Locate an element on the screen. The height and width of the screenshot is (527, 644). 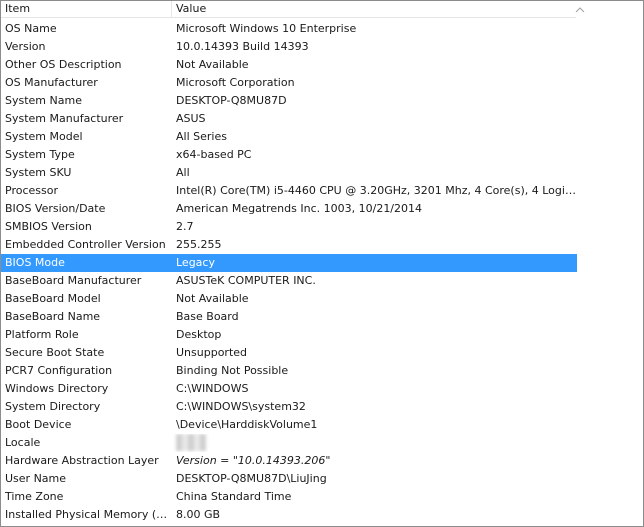
item-cell: System Model is located at coordinates (44, 136).